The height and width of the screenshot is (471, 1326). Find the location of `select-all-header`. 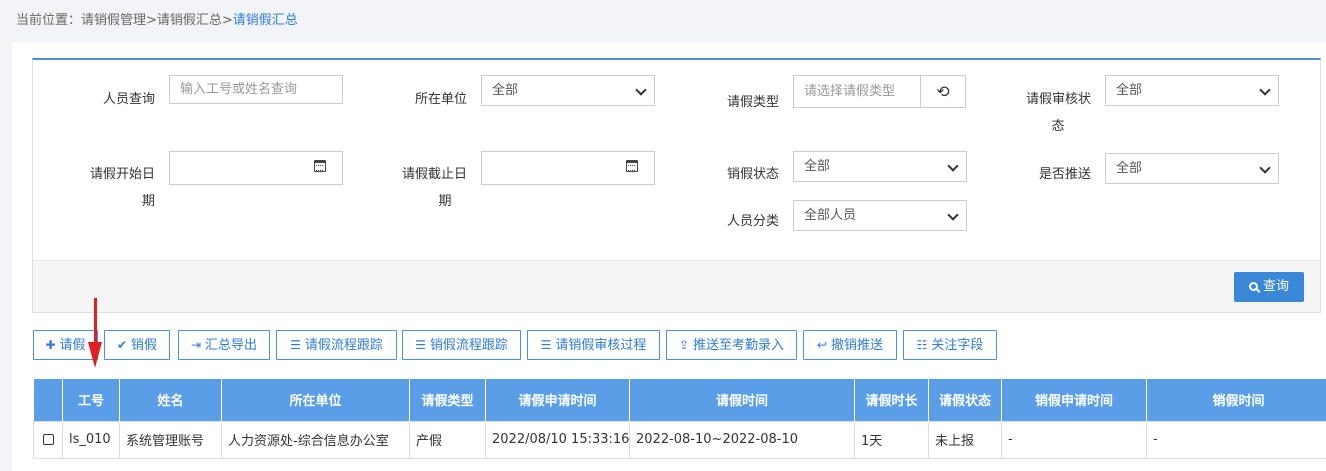

select-all-header is located at coordinates (48, 400).